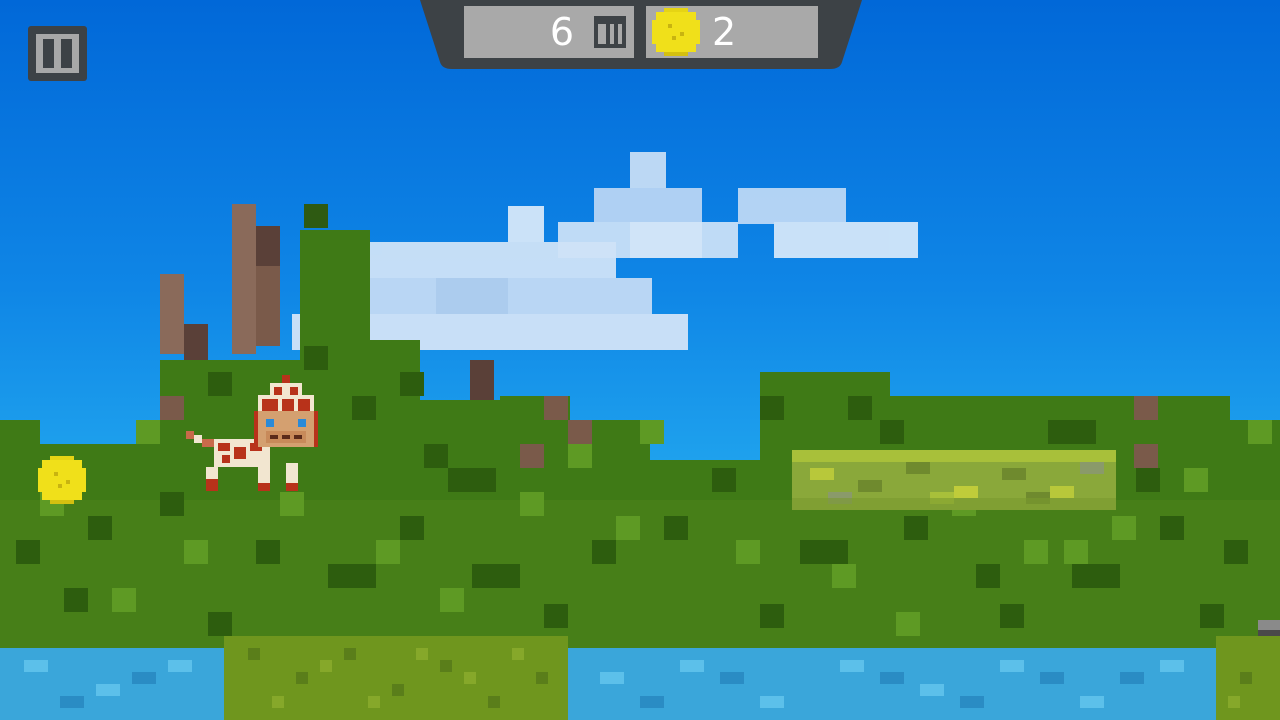 The image size is (1280, 720). Describe the element at coordinates (610, 32) in the screenshot. I see `meter-m-icon` at that location.